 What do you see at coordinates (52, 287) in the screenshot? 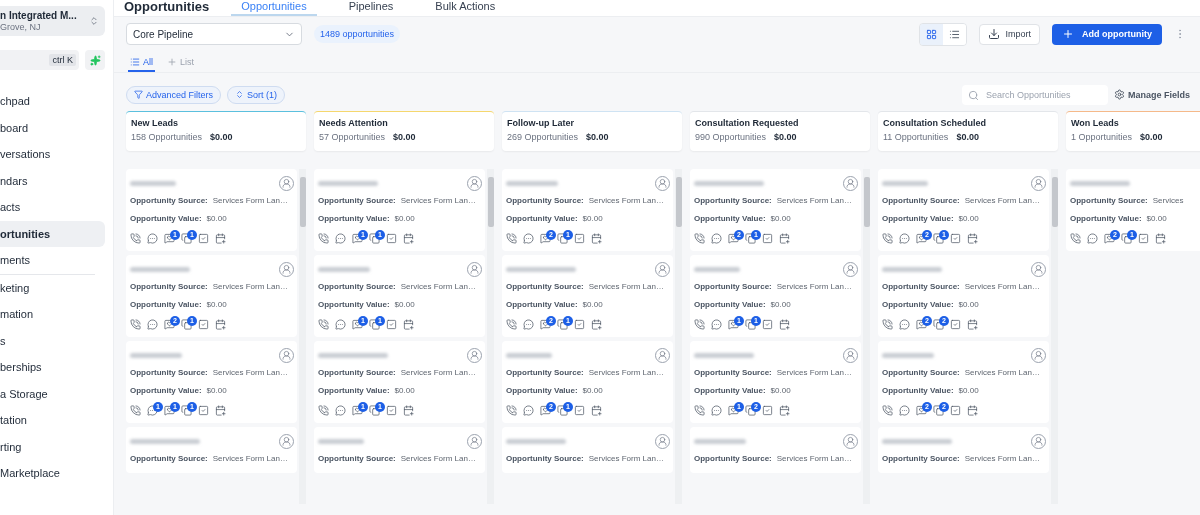
I see `nav-item: keting` at bounding box center [52, 287].